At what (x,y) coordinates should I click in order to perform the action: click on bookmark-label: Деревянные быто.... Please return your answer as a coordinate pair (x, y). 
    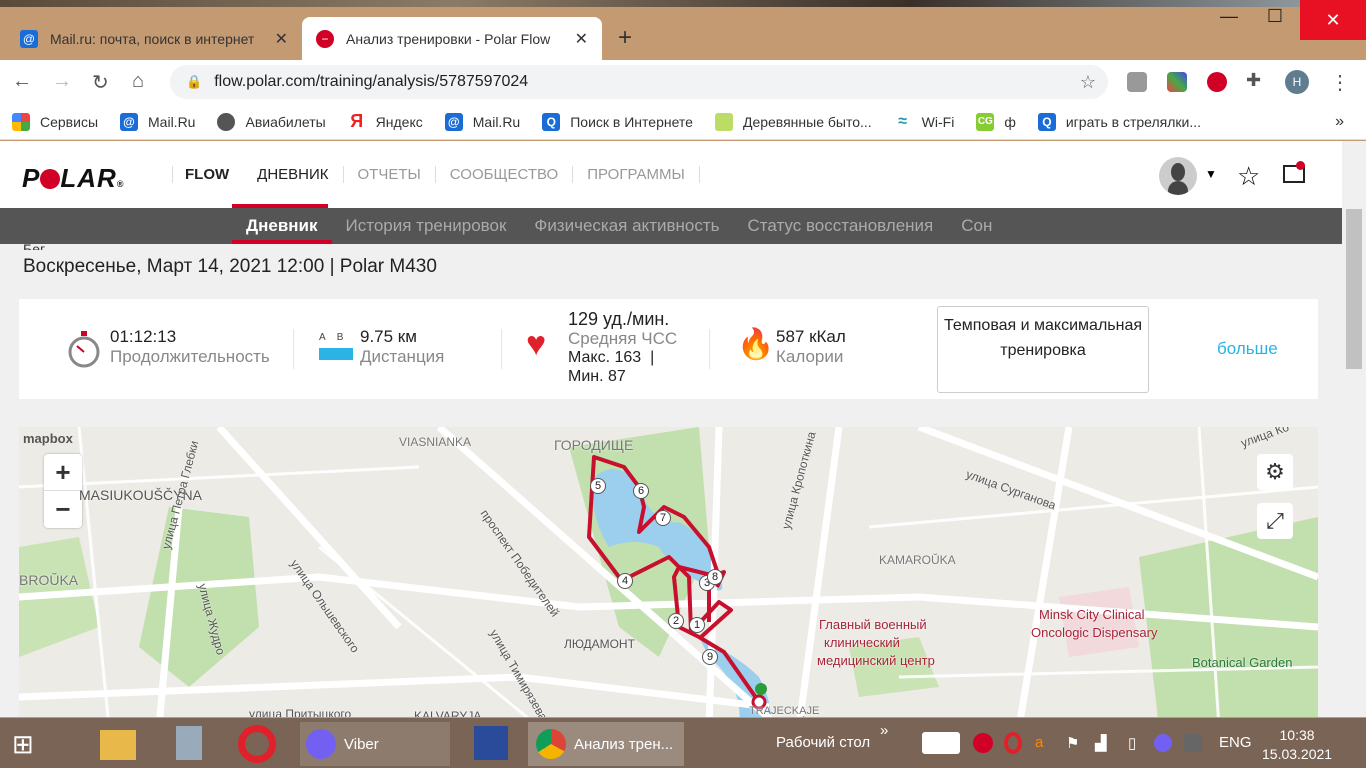
    Looking at the image, I should click on (807, 121).